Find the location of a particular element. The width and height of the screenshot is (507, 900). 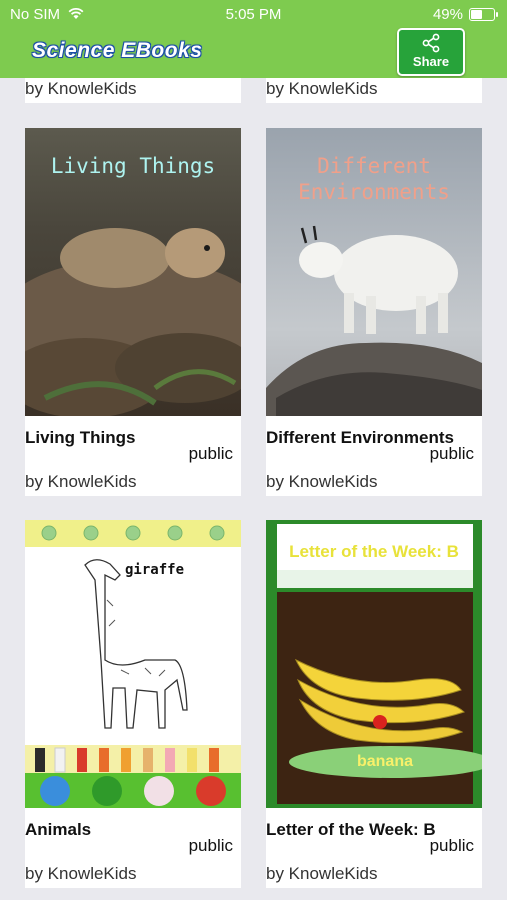

book-card-partial-right: by KnowleKids is located at coordinates (374, 90).